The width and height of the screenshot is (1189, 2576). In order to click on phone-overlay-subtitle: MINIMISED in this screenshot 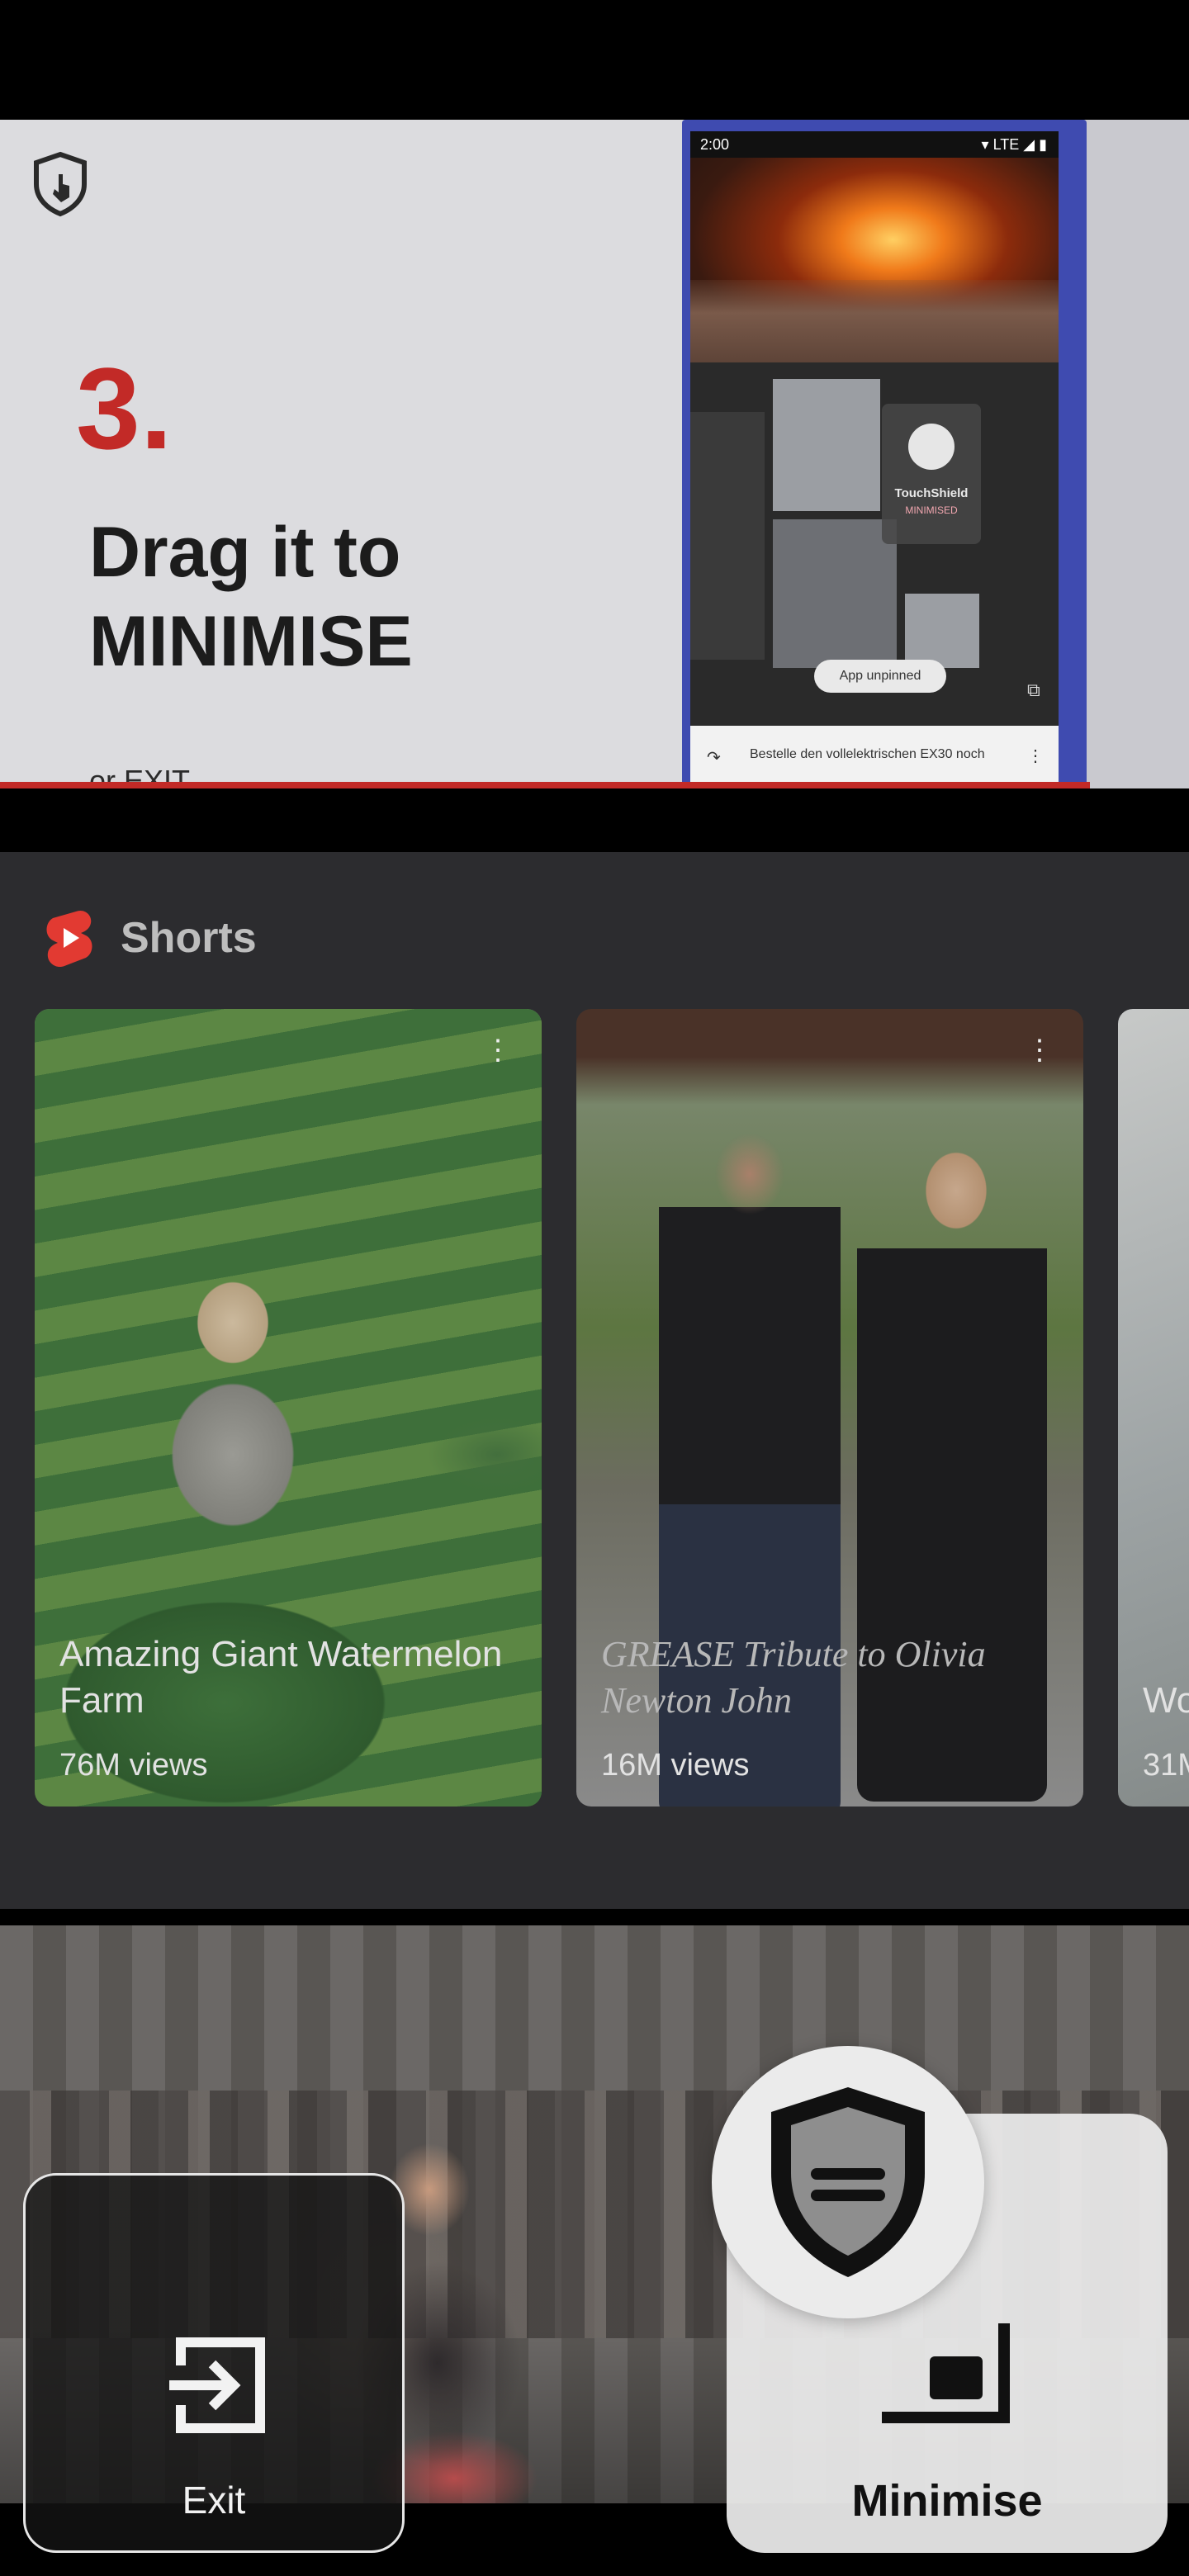, I will do `click(931, 510)`.